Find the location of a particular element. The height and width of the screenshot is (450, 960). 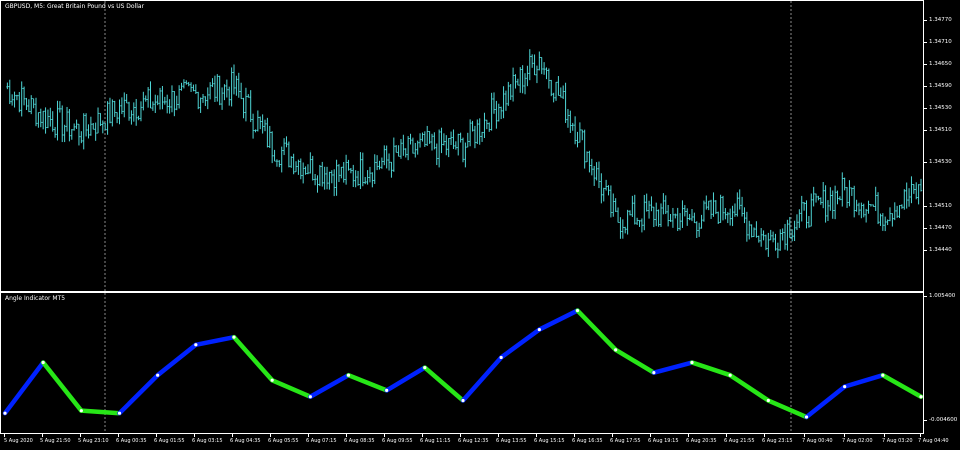

time-label: 5 Aug 21:50 is located at coordinates (55, 441).